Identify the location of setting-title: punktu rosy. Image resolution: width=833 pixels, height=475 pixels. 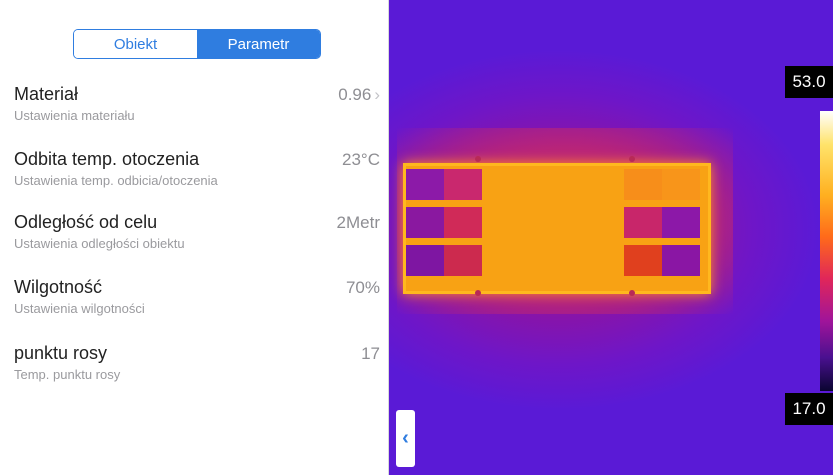
(61, 353).